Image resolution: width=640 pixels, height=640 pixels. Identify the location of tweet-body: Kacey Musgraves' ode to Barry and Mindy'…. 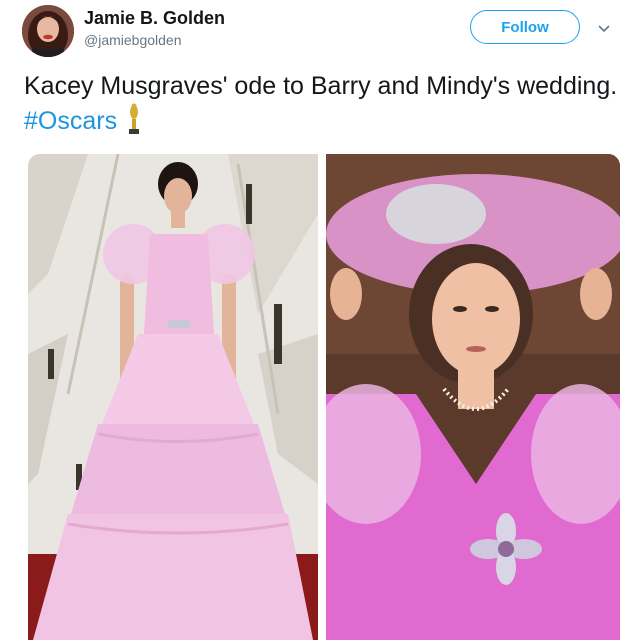
(321, 86).